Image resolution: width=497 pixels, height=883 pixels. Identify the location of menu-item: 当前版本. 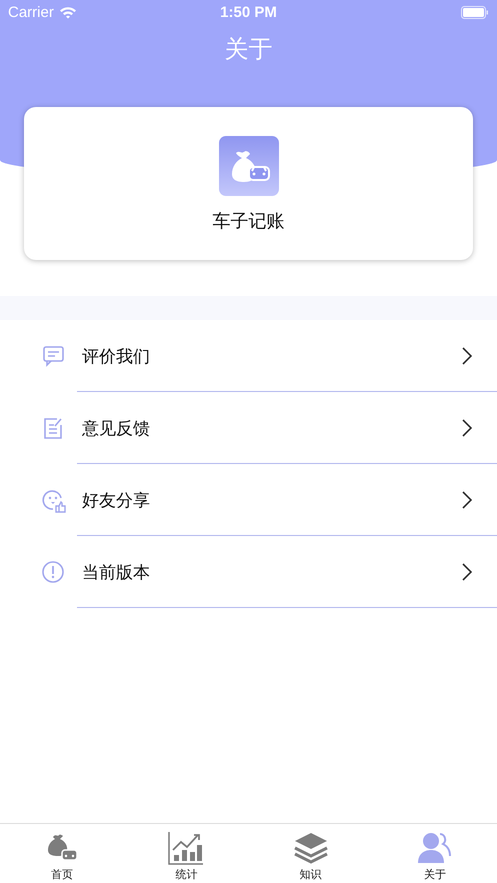
(248, 572).